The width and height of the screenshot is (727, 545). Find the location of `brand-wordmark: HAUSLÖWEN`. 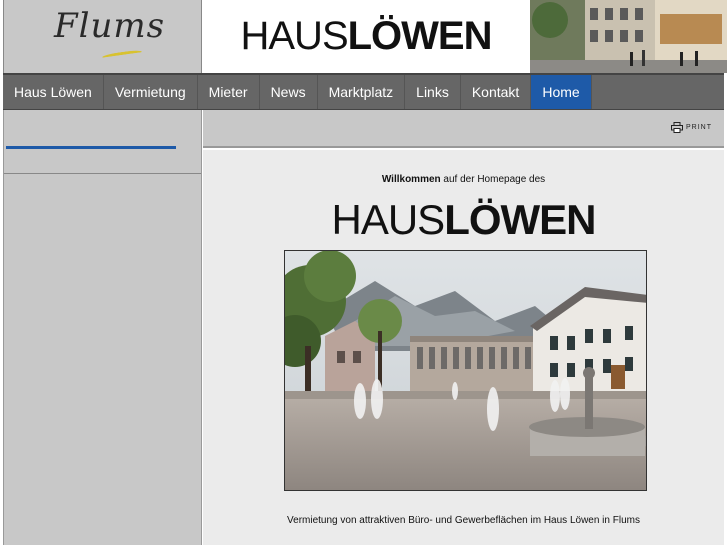

brand-wordmark: HAUSLÖWEN is located at coordinates (366, 36).